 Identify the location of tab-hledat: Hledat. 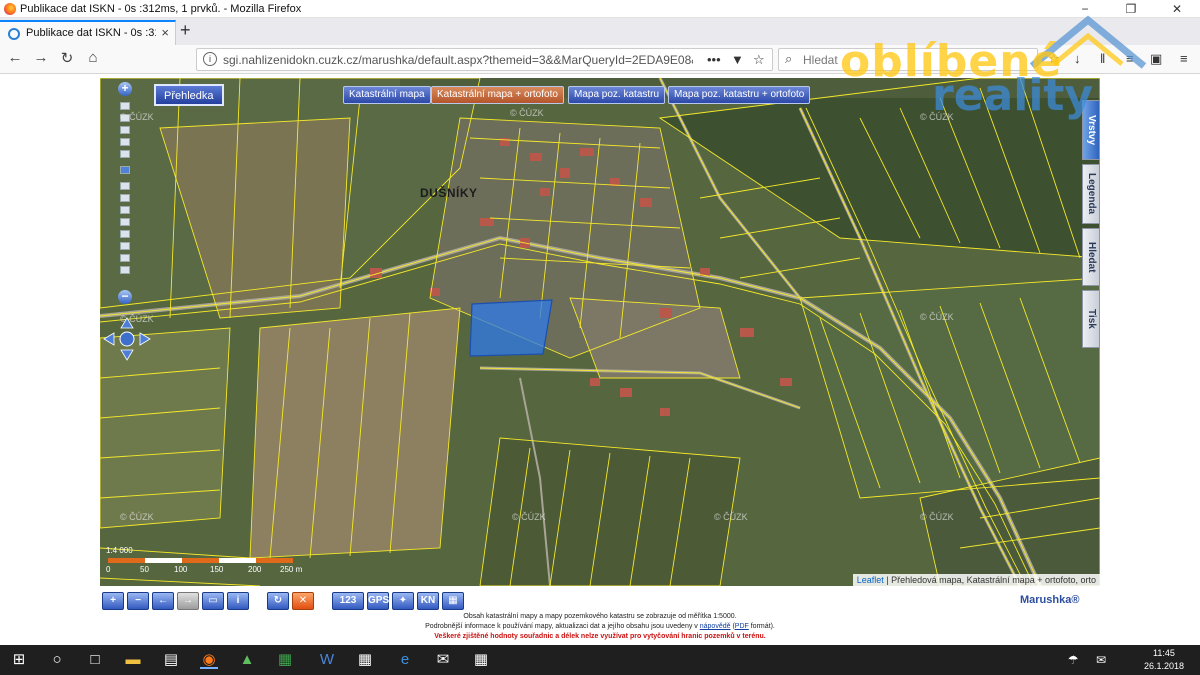
(1091, 257).